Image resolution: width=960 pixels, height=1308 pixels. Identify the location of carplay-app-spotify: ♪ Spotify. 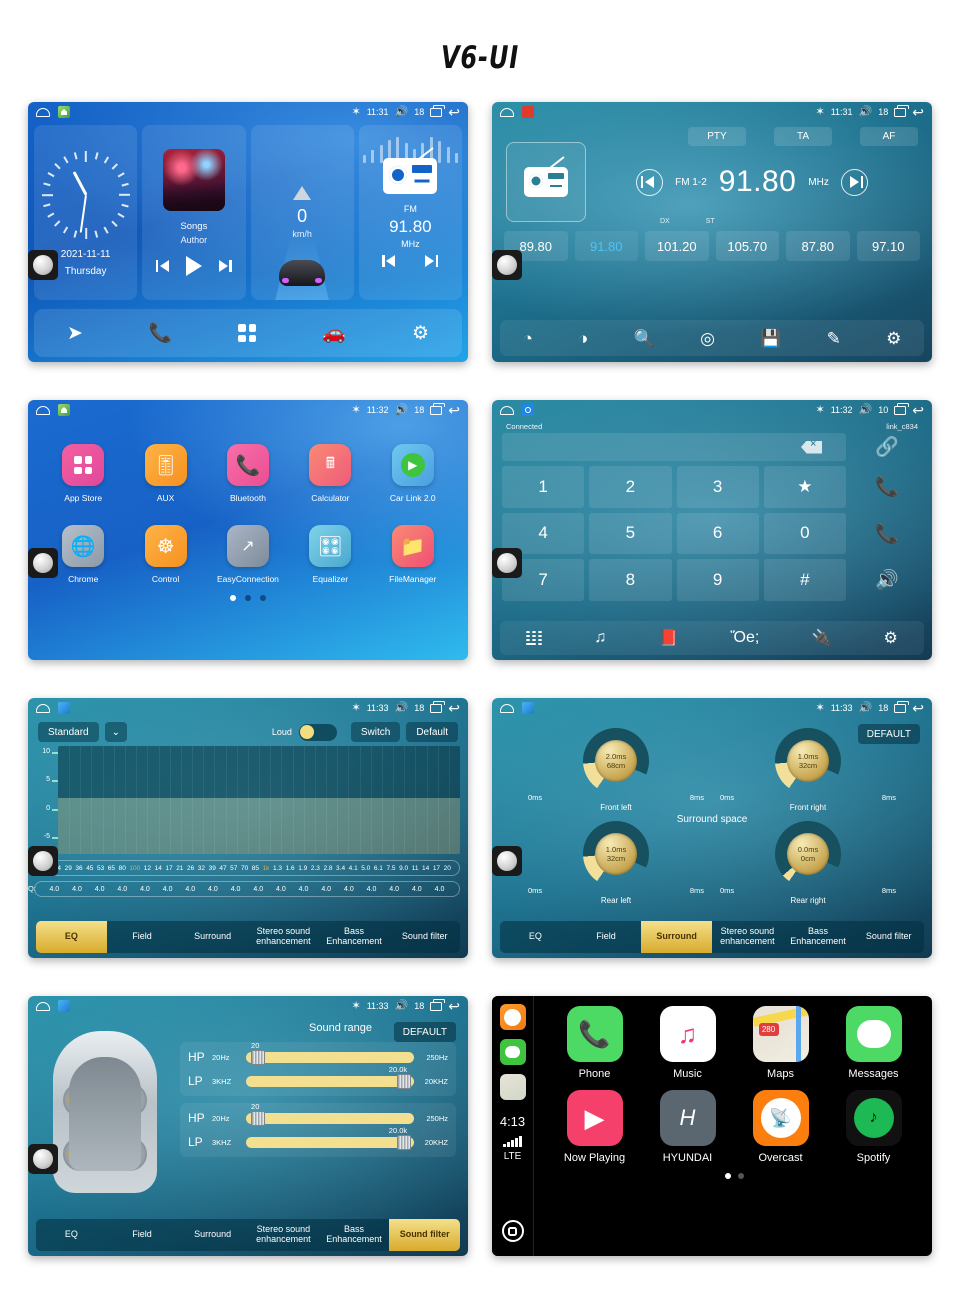
(874, 1127).